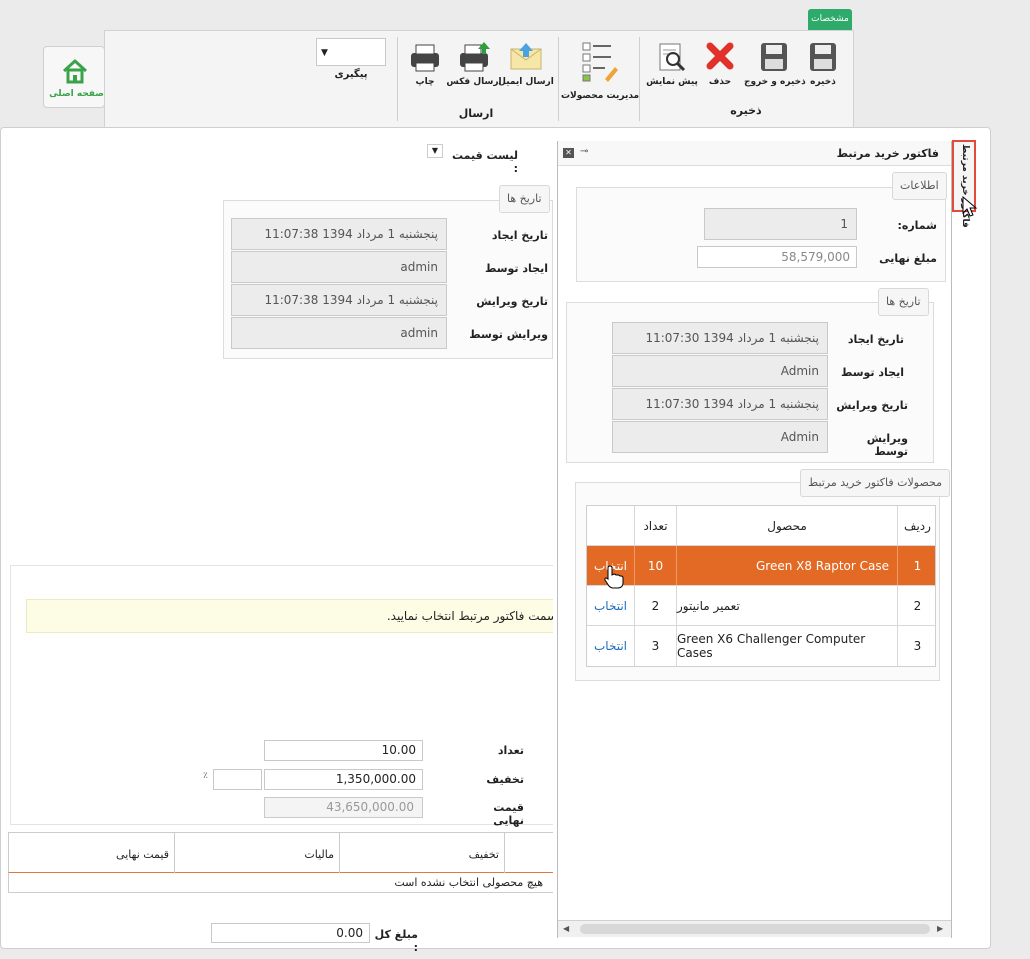  What do you see at coordinates (746, 110) in the screenshot?
I see `save-group-label: ذخیره` at bounding box center [746, 110].